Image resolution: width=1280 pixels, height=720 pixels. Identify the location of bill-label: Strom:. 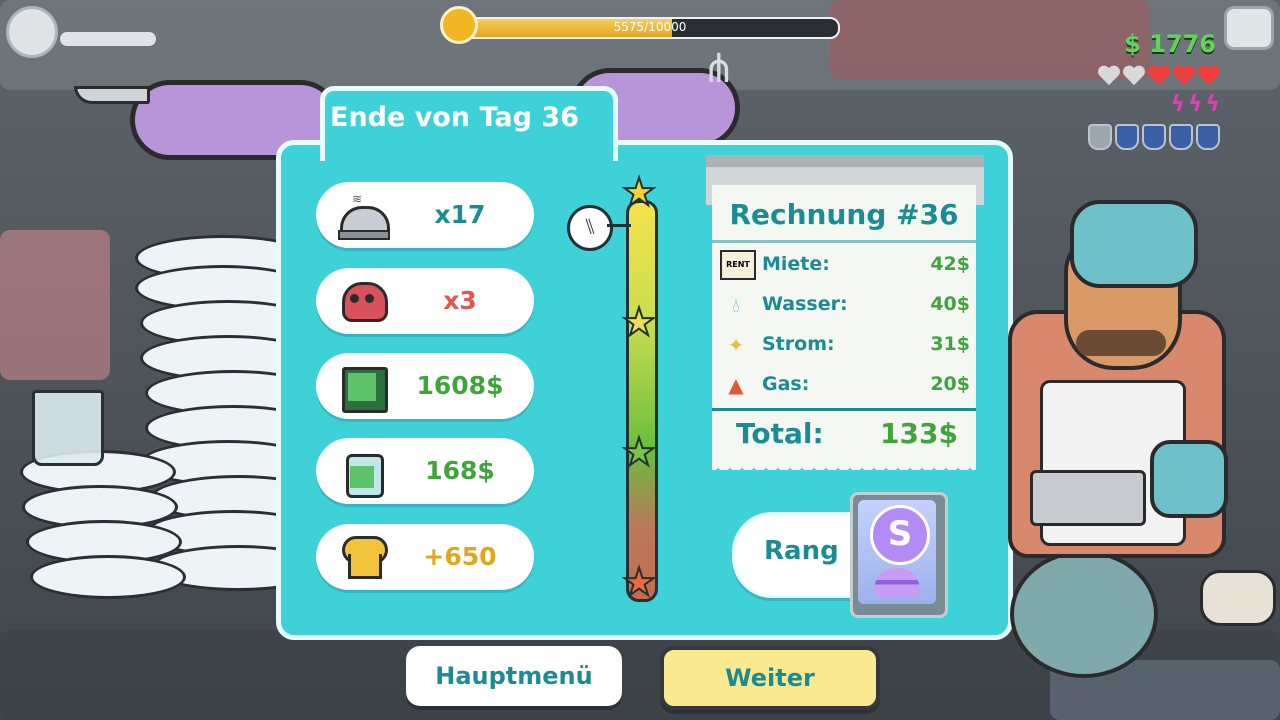
(798, 344).